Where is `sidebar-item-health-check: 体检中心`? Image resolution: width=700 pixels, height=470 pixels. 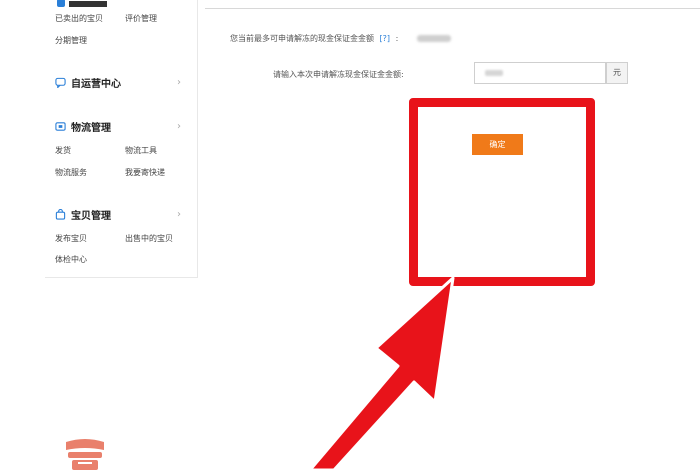
sidebar-item-health-check: 体检中心 is located at coordinates (71, 259).